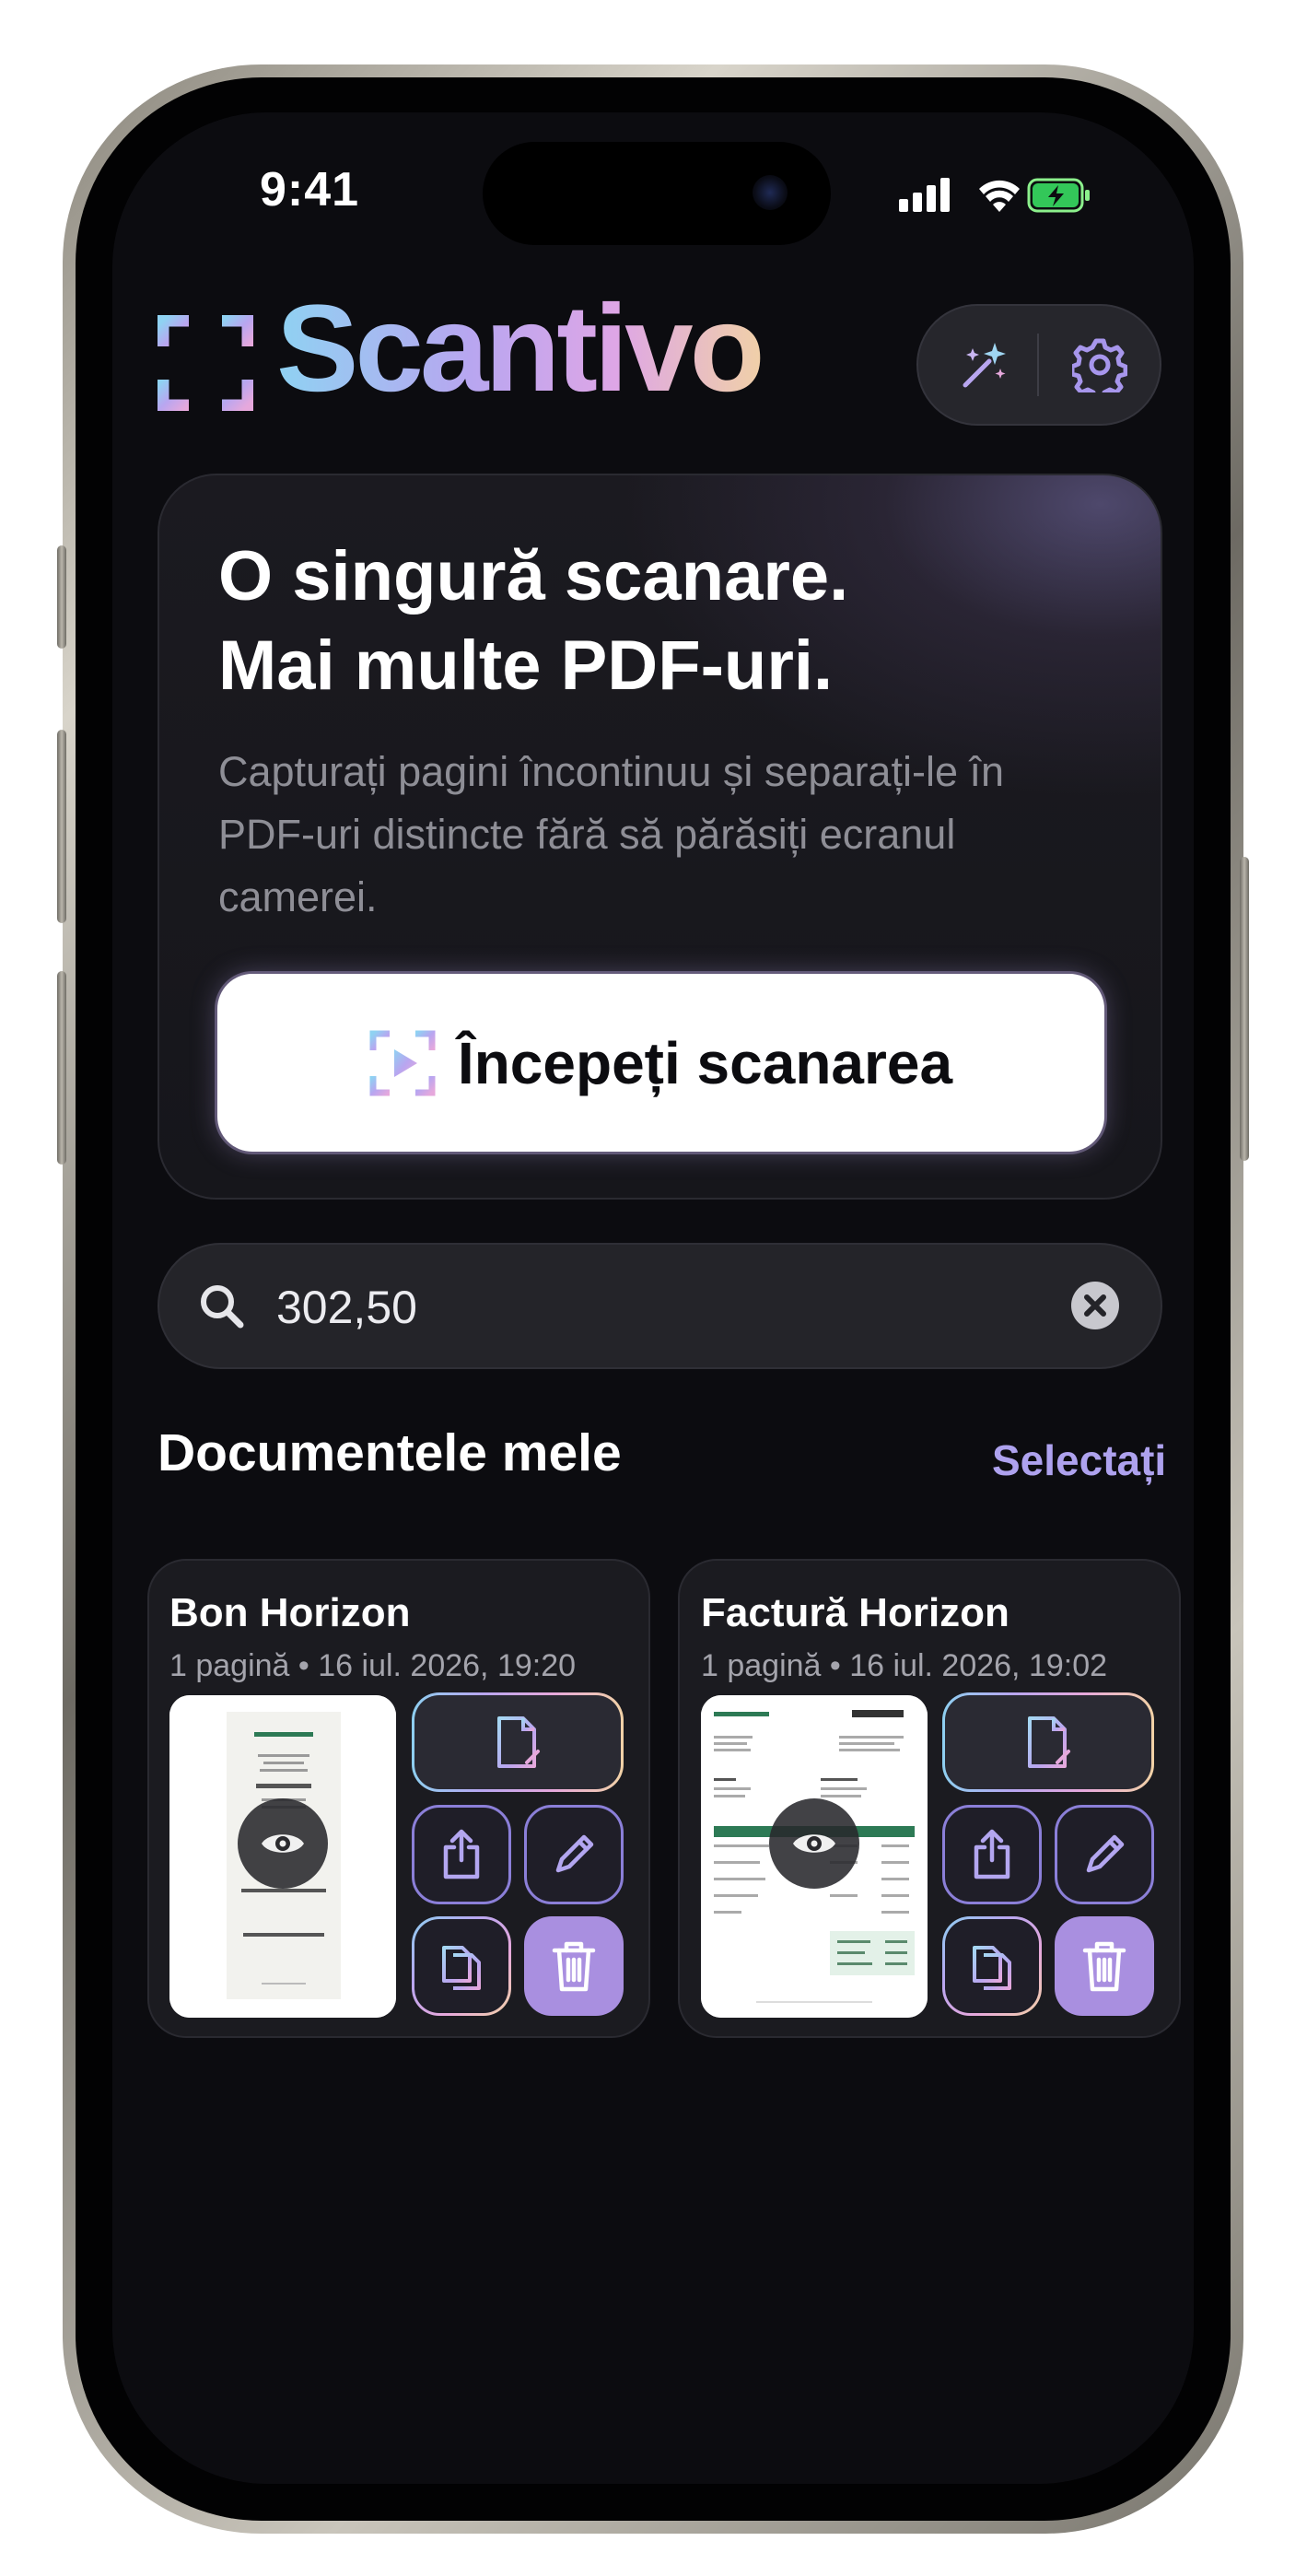 The width and height of the screenshot is (1307, 2576). I want to click on status-time: 9:41, so click(310, 190).